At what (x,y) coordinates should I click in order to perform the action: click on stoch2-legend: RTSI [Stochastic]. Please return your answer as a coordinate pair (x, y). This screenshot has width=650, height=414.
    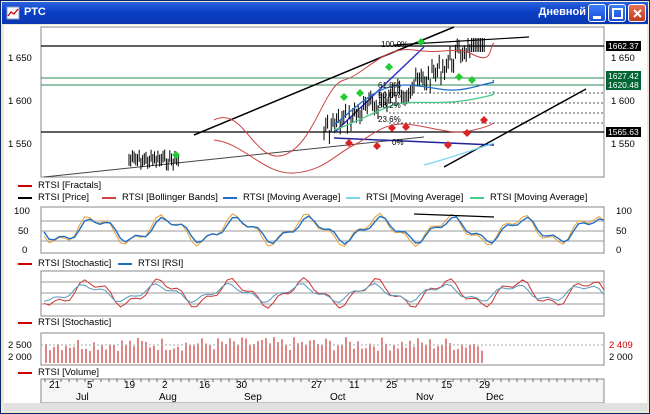
    Looking at the image, I should click on (110, 323).